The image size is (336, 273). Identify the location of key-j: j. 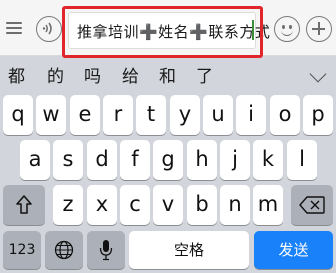
(235, 160).